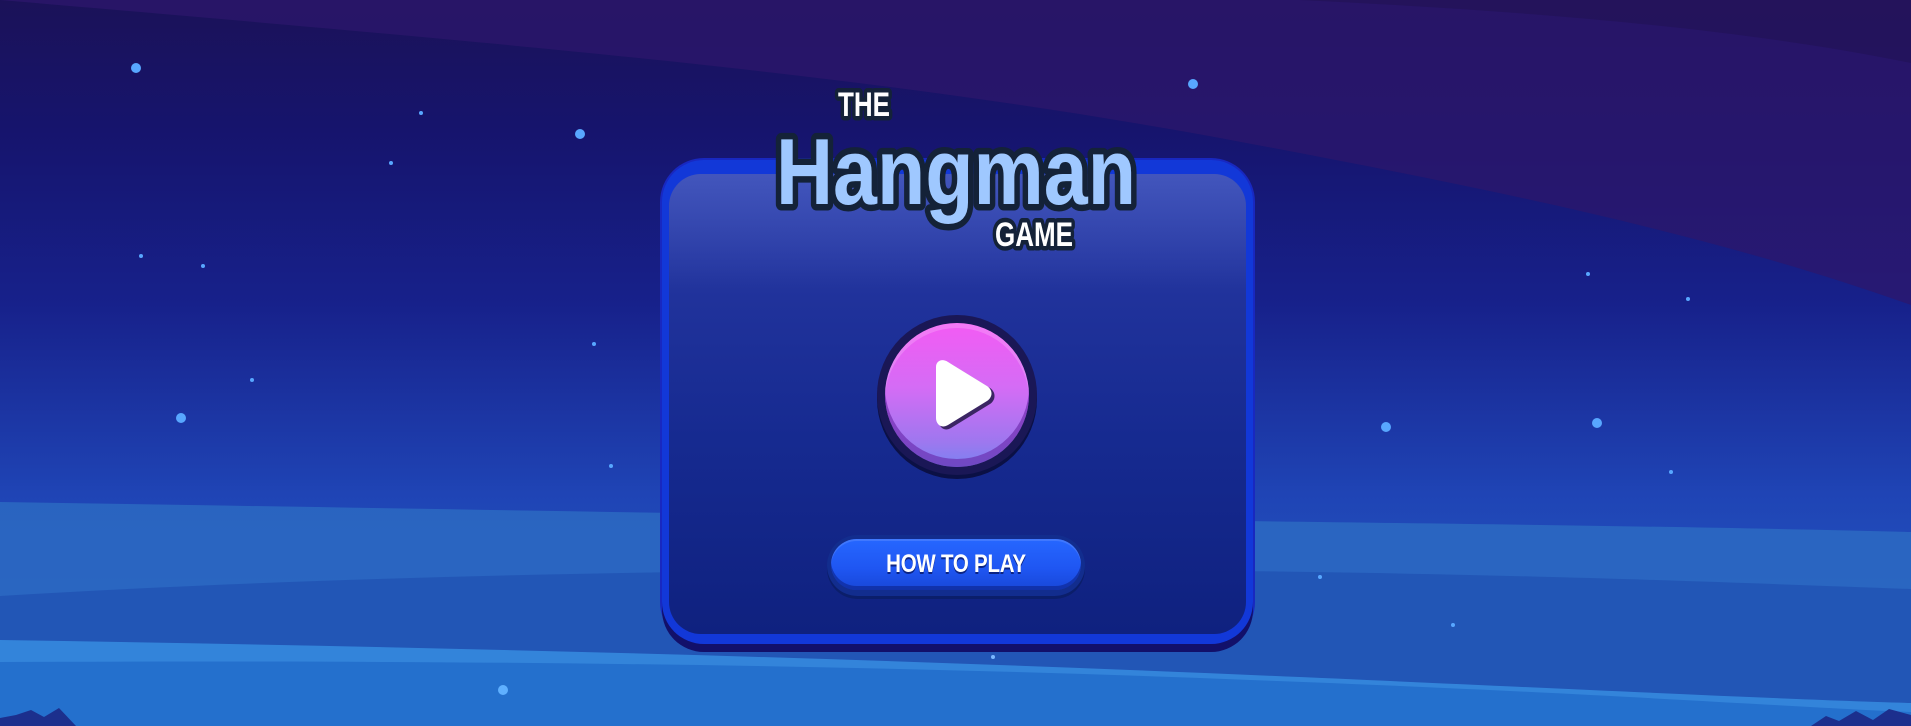  I want to click on how-to-play-button-face: HOW TO PLAY, so click(956, 564).